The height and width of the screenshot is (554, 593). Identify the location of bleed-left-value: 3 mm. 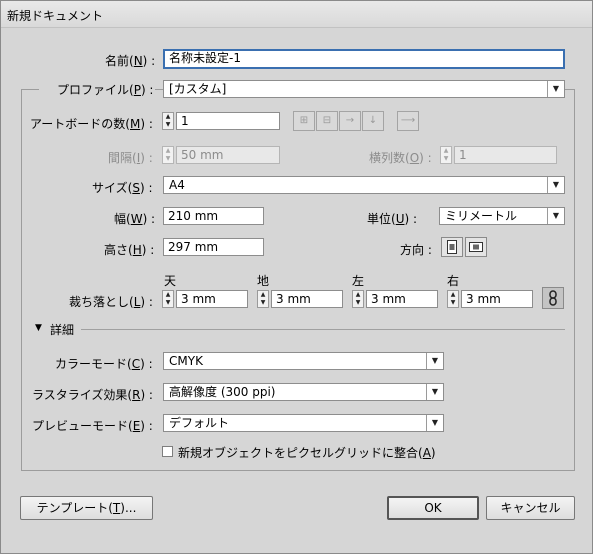
(388, 299).